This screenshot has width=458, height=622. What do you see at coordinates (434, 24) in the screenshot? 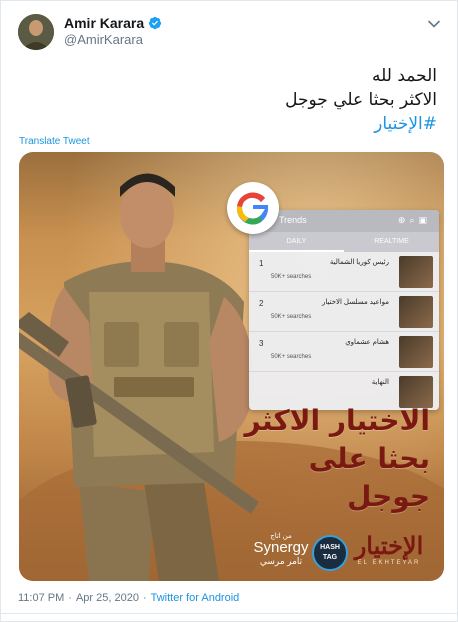
I see `chevron-down-icon` at bounding box center [434, 24].